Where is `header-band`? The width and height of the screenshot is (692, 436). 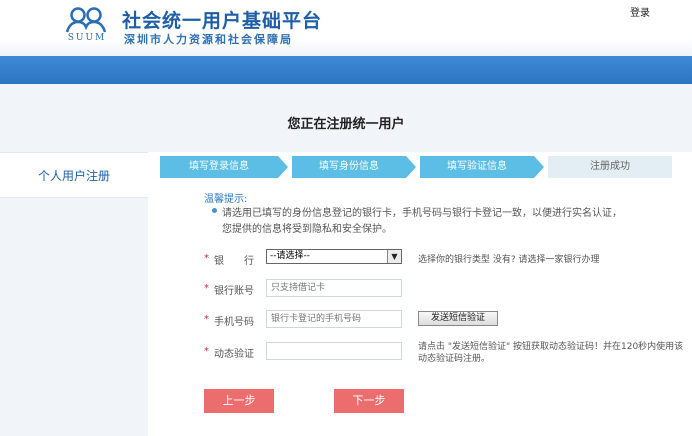 header-band is located at coordinates (346, 70).